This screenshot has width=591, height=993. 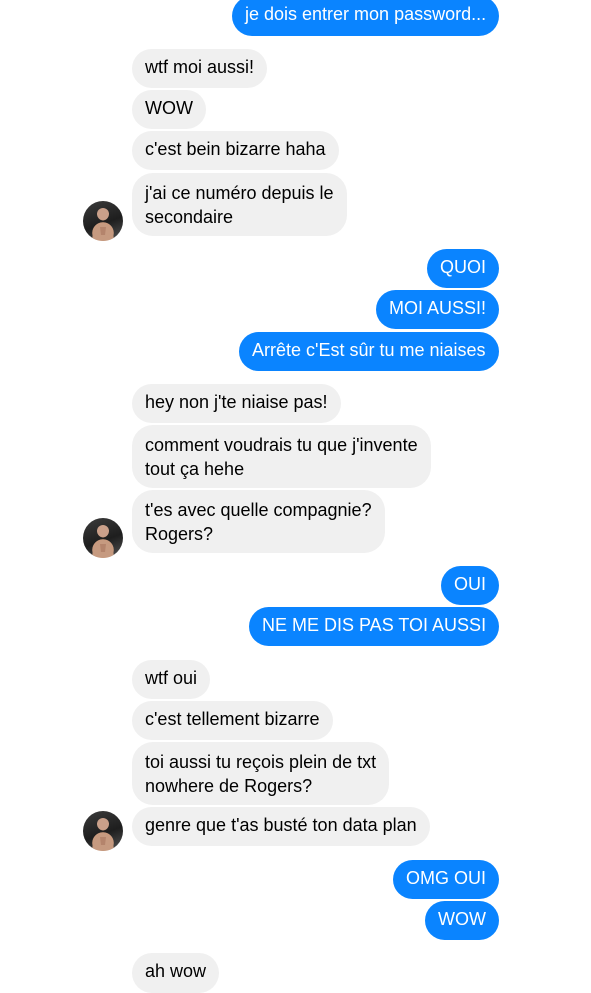 I want to click on message-text: OMG OUI, so click(x=446, y=878).